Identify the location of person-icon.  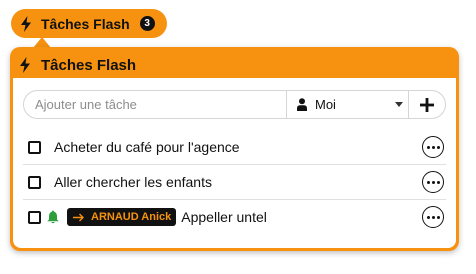
(302, 104).